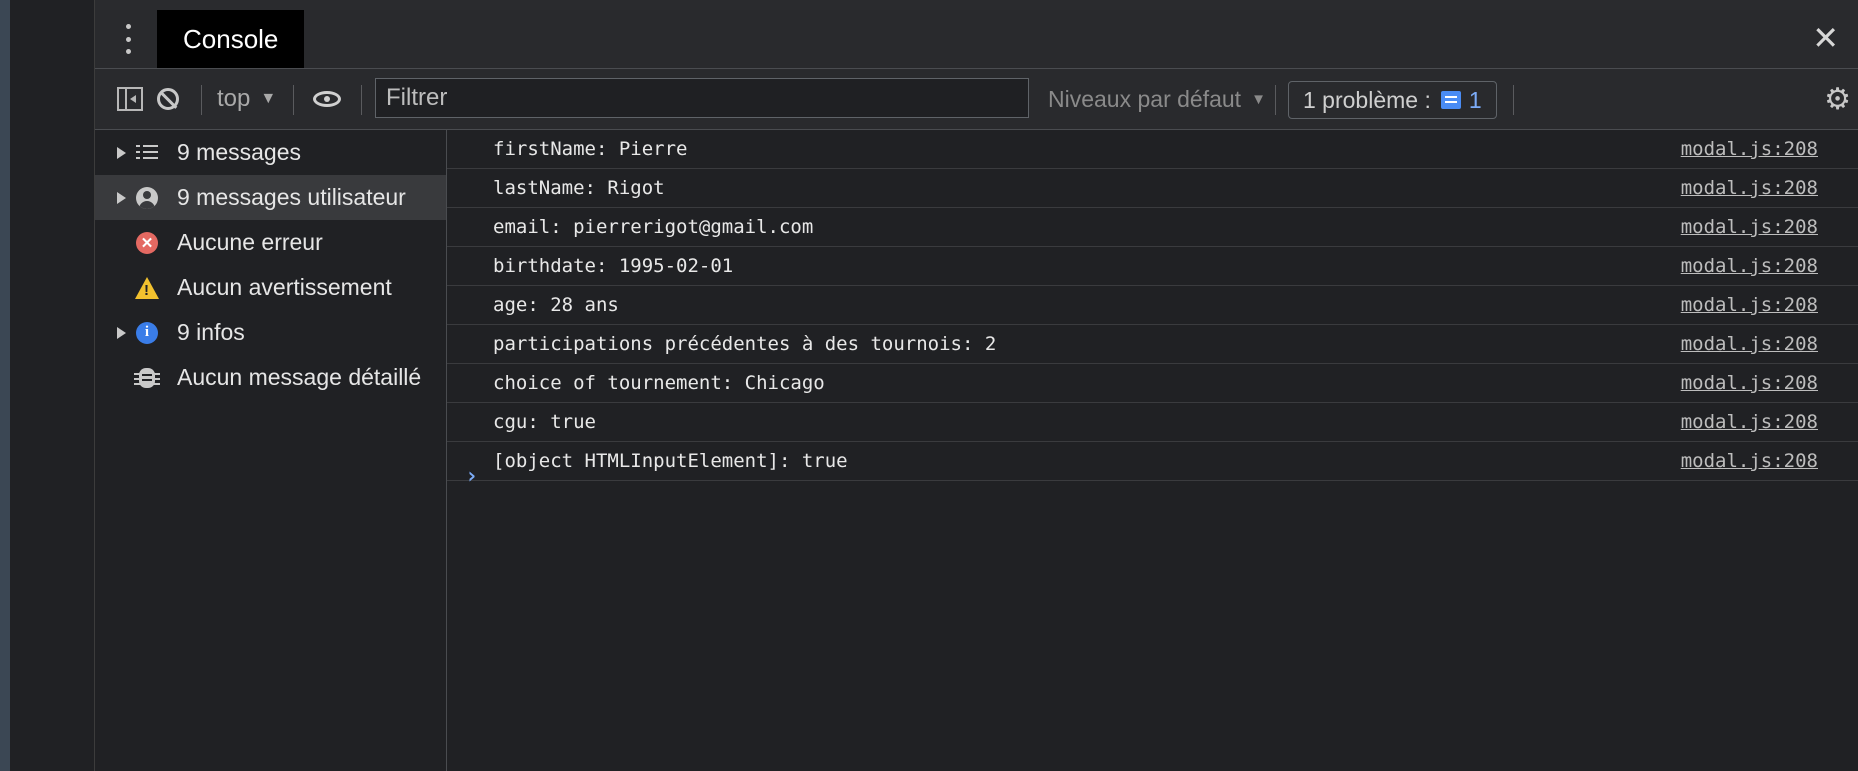  I want to click on sidebar-toggle-icon, so click(130, 99).